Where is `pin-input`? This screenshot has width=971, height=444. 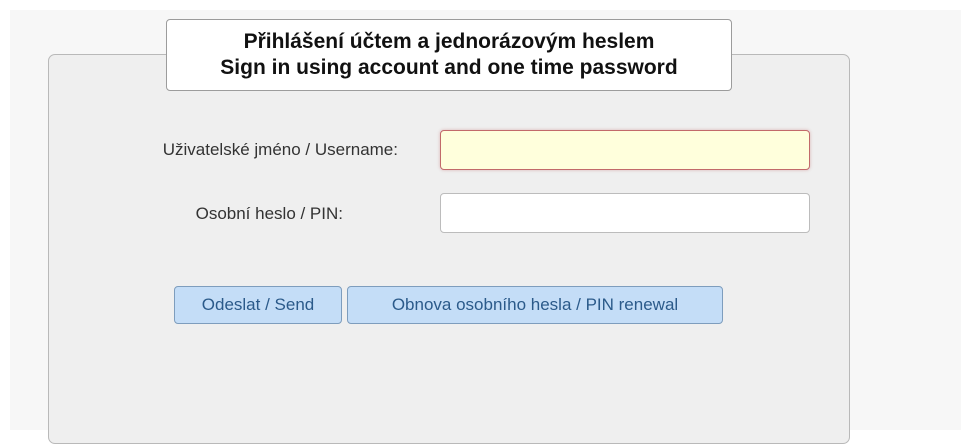 pin-input is located at coordinates (625, 213).